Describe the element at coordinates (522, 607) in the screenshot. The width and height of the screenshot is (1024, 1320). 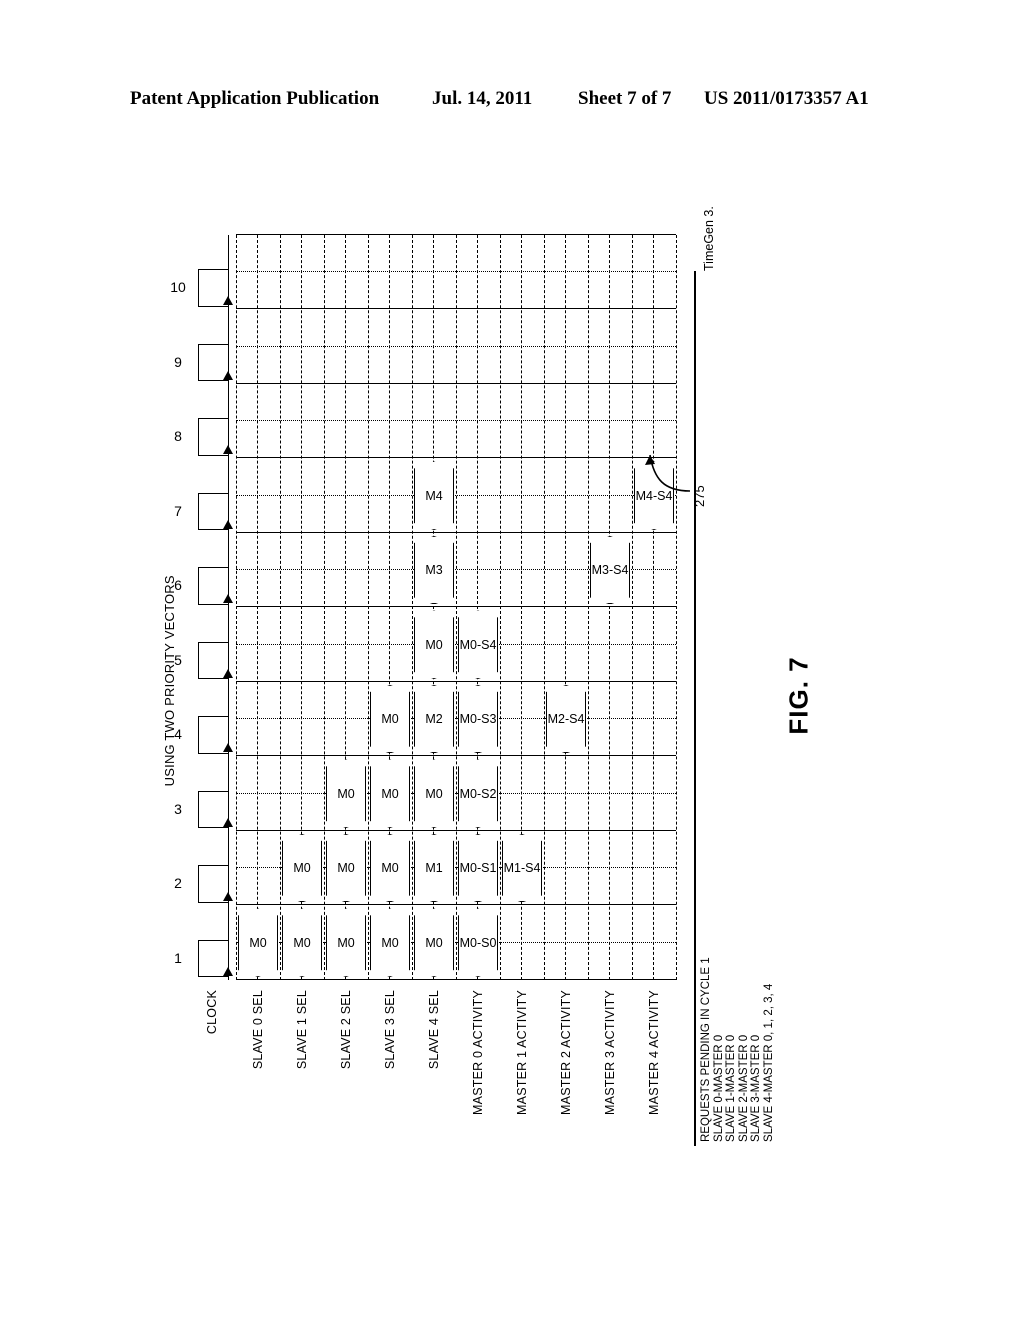
I see `signal-lane: M1-S4` at that location.